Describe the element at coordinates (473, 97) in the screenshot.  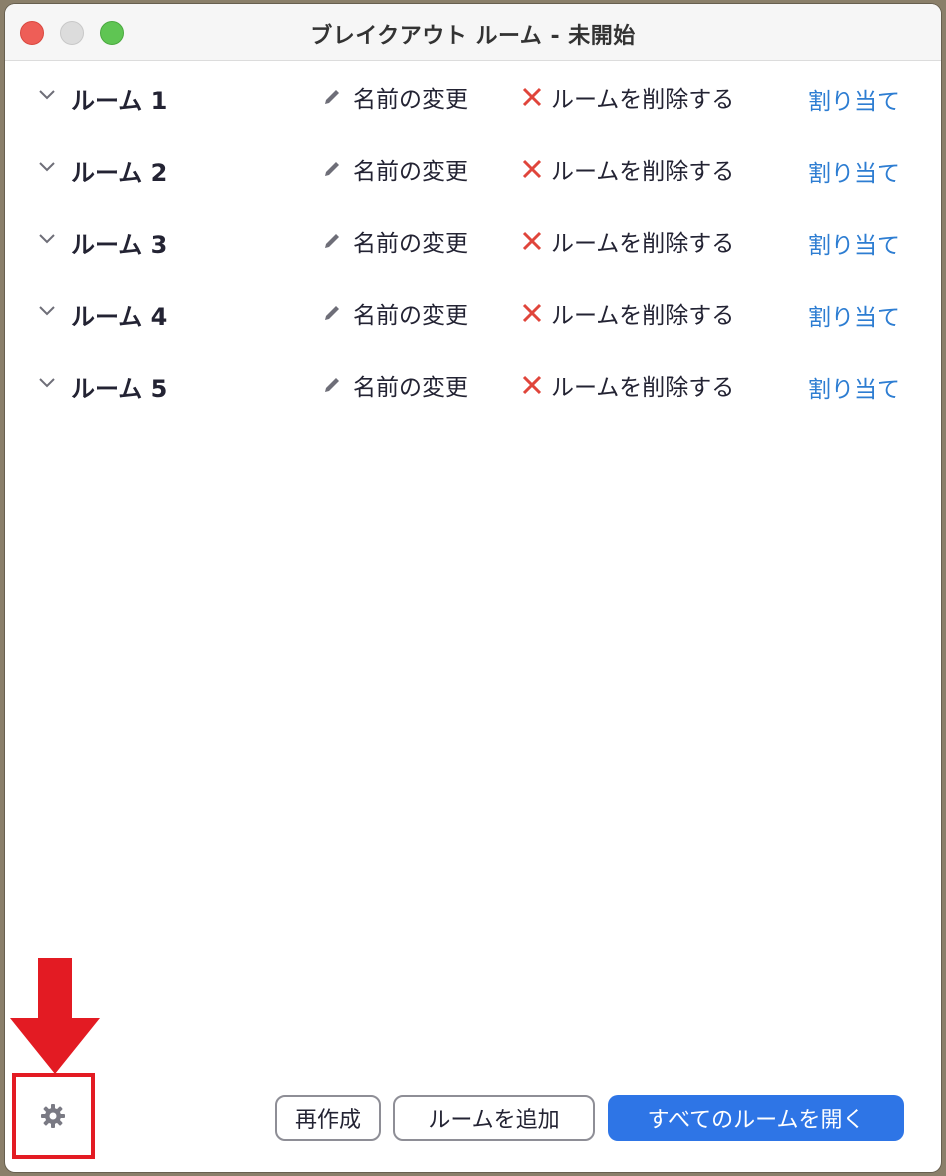
I see `room-row: ルーム 1 名前の変更 ルームを削除する 割り当て` at that location.